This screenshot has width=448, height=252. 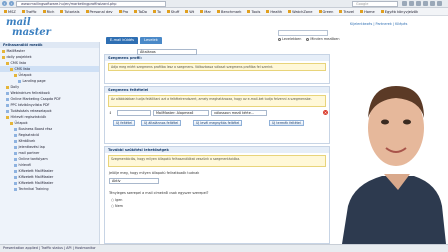 I want to click on browser-extension-icons, so click(x=422, y=3).